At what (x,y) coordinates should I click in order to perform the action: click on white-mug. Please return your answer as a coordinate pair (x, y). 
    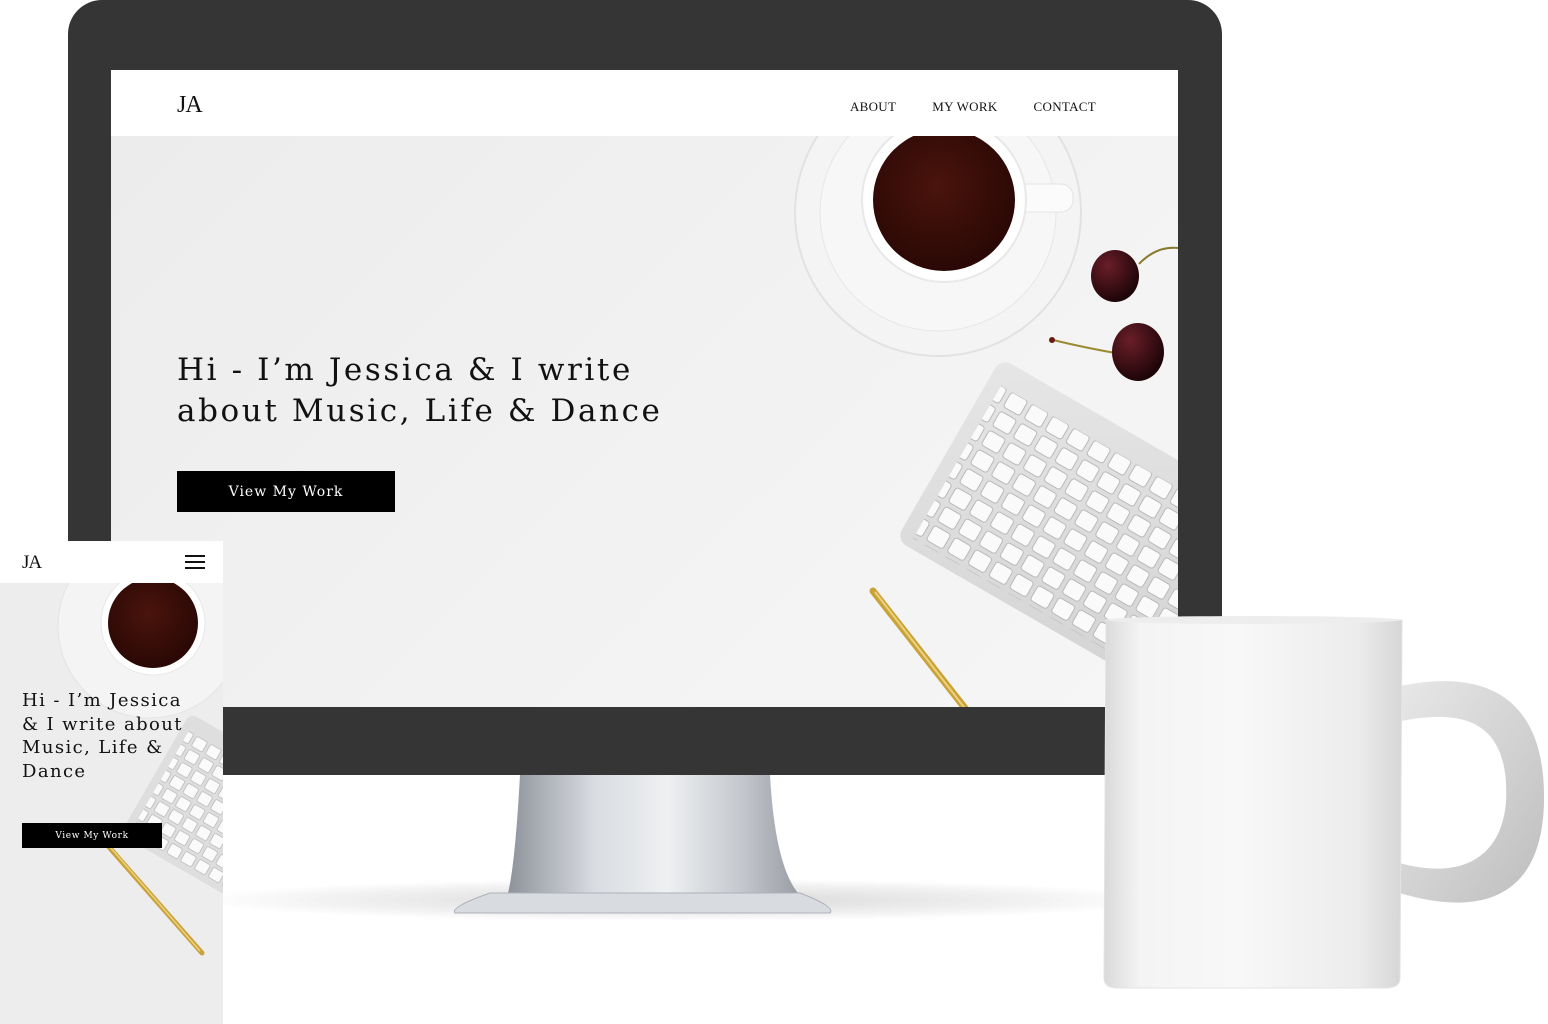
    Looking at the image, I should click on (1324, 802).